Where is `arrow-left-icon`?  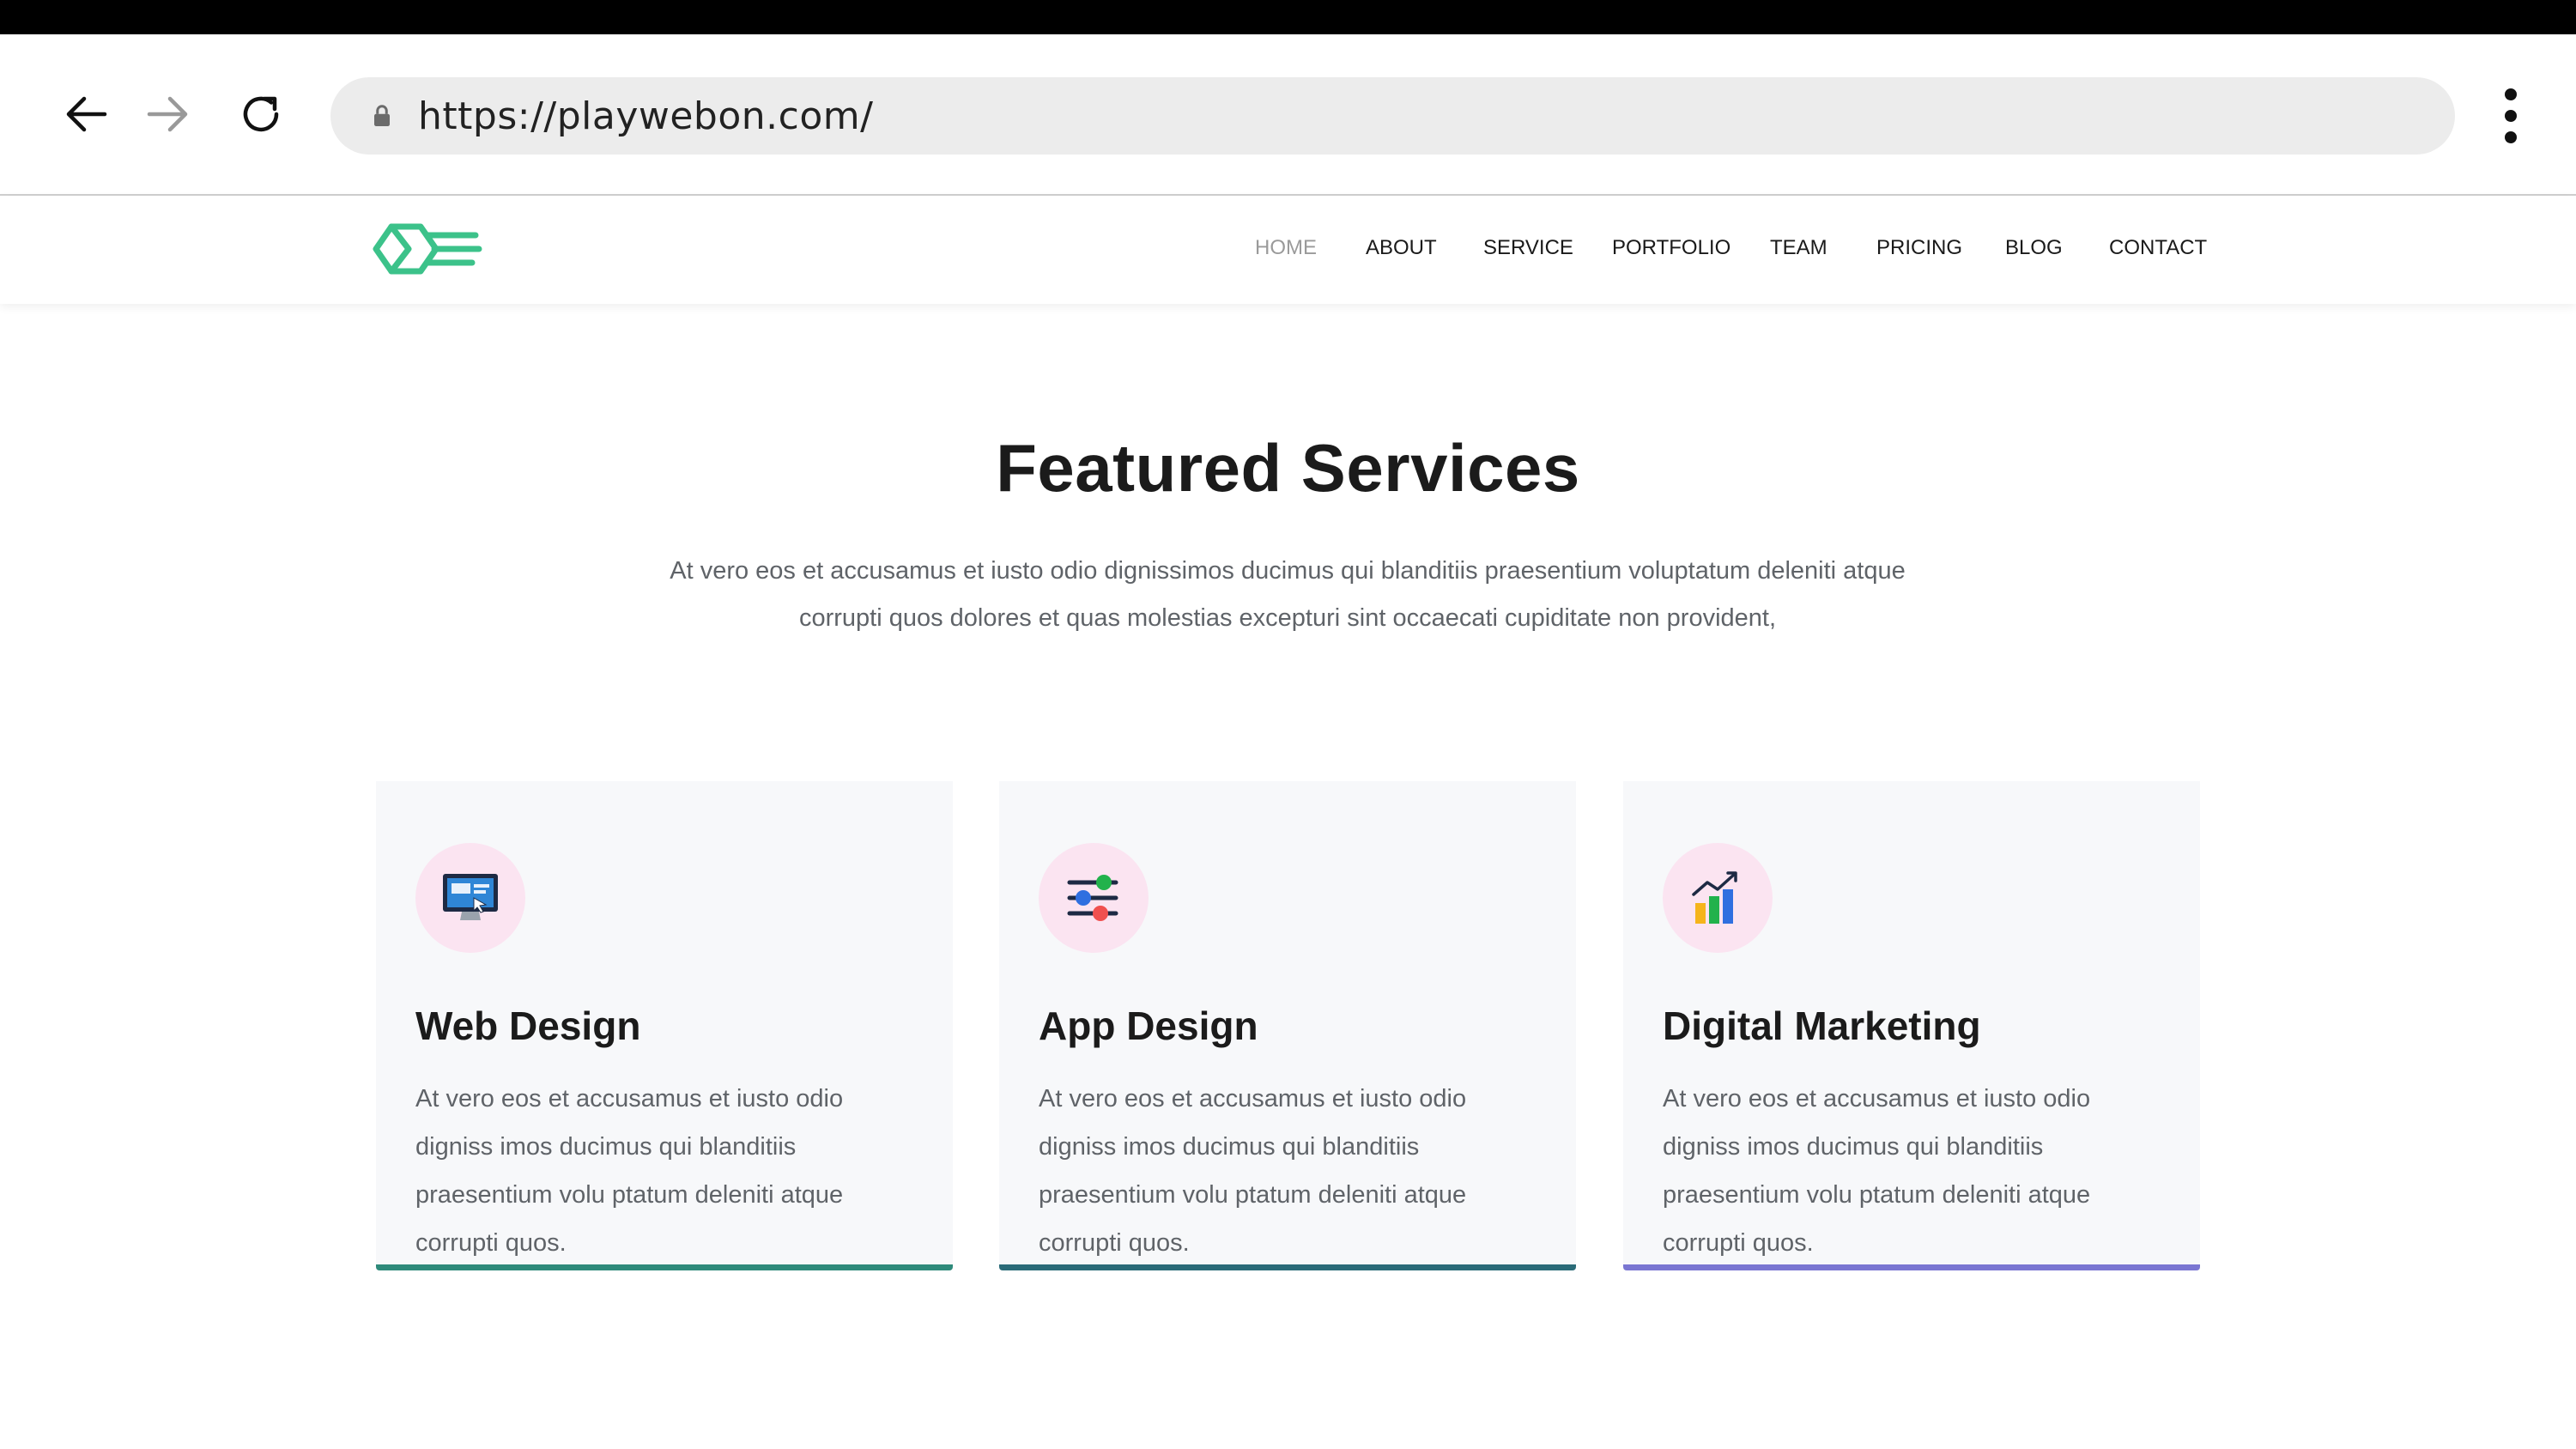
arrow-left-icon is located at coordinates (86, 114).